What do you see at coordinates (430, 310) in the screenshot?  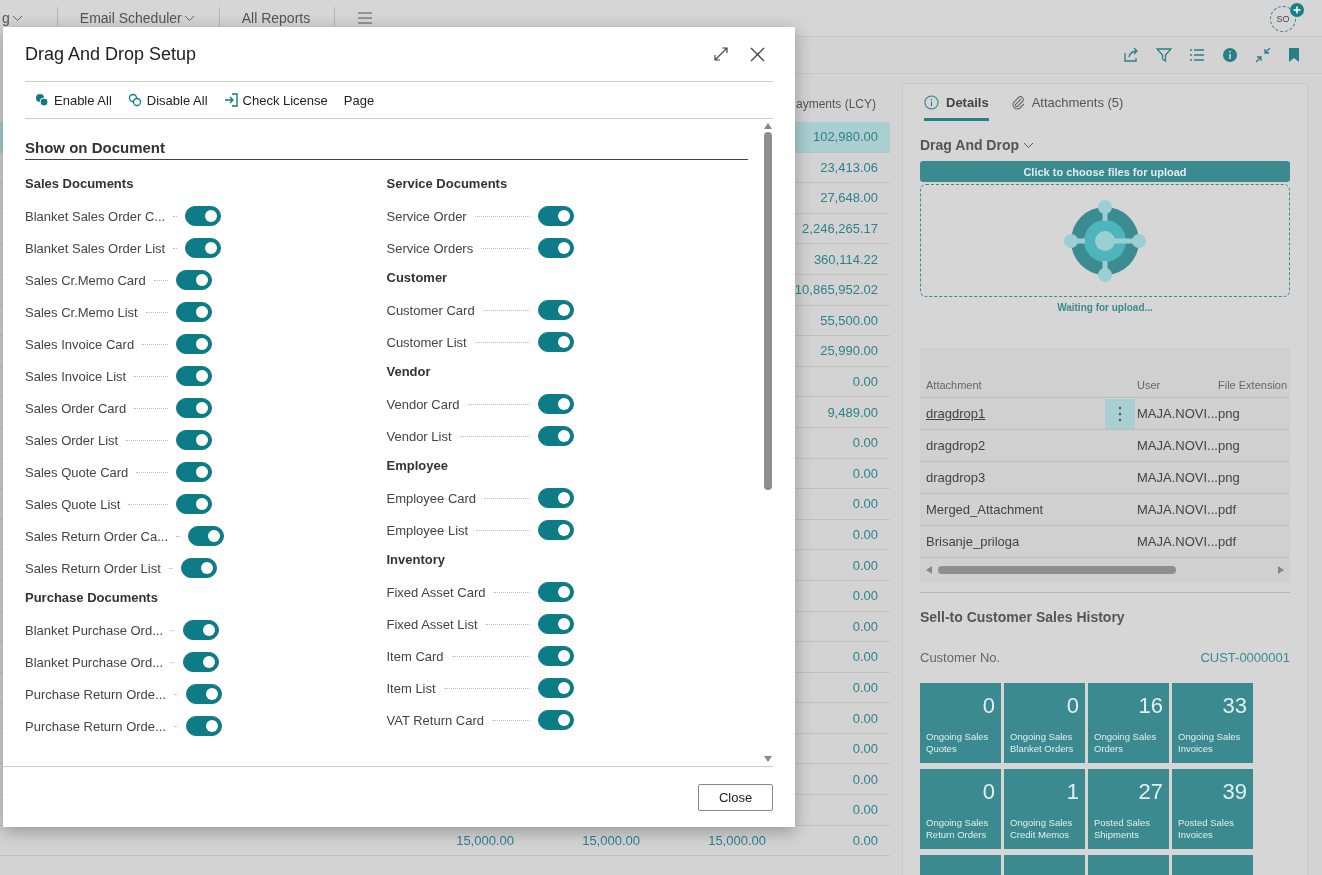 I see `setting-label: Customer Card` at bounding box center [430, 310].